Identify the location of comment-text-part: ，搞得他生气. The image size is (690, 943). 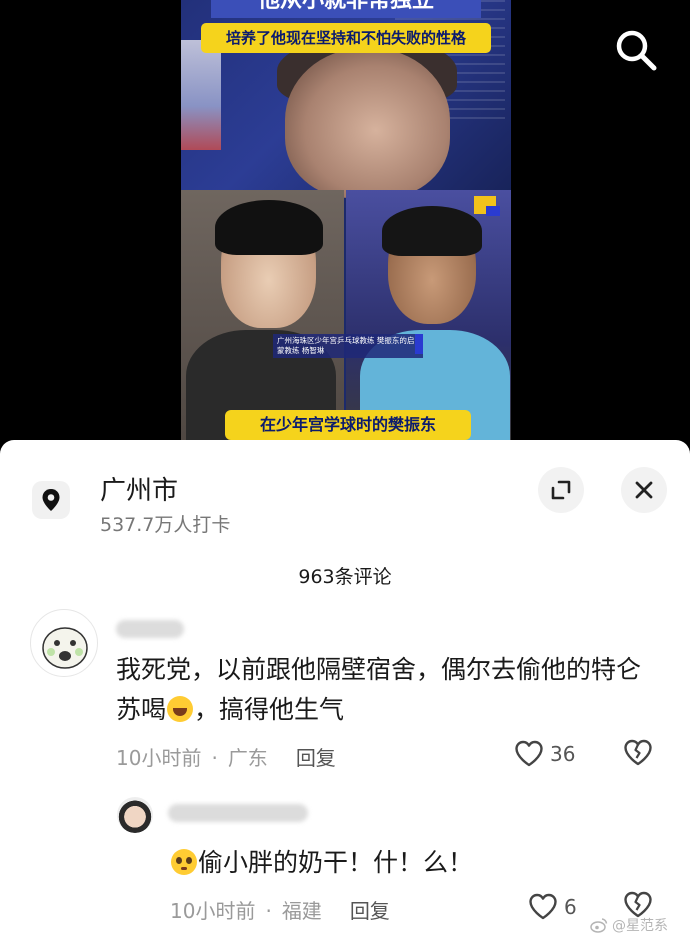
(269, 709).